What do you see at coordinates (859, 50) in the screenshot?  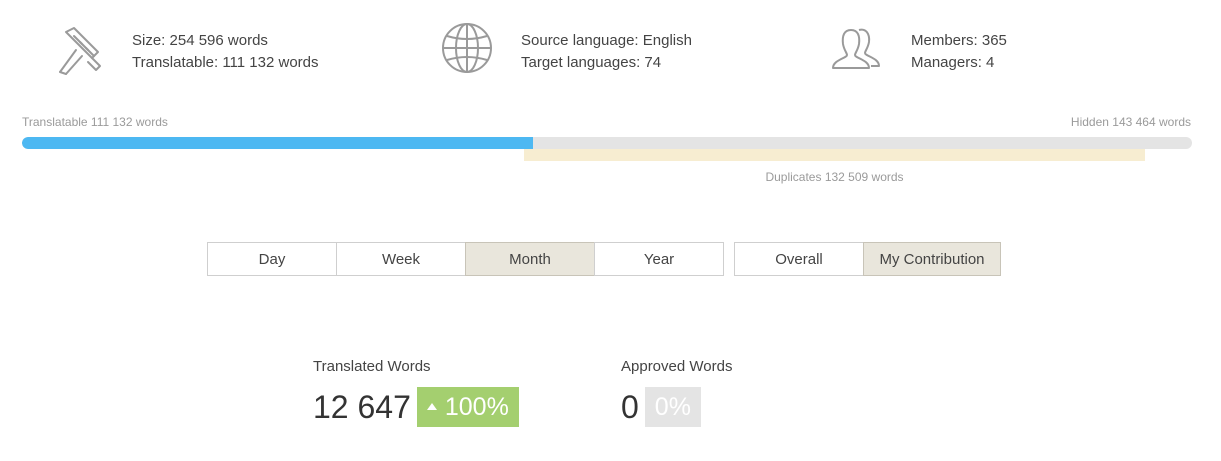 I see `users-icon` at bounding box center [859, 50].